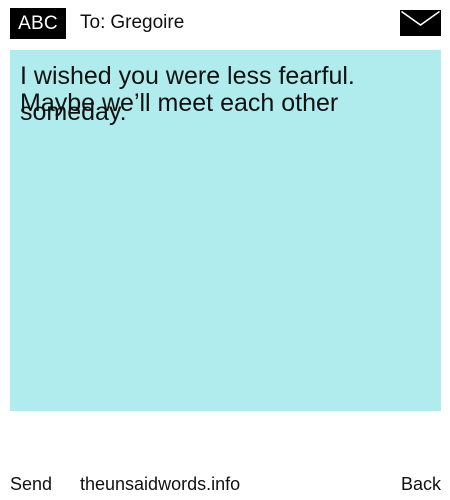 Image resolution: width=450 pixels, height=500 pixels. What do you see at coordinates (147, 22) in the screenshot?
I see `recipient-name: Gregoire` at bounding box center [147, 22].